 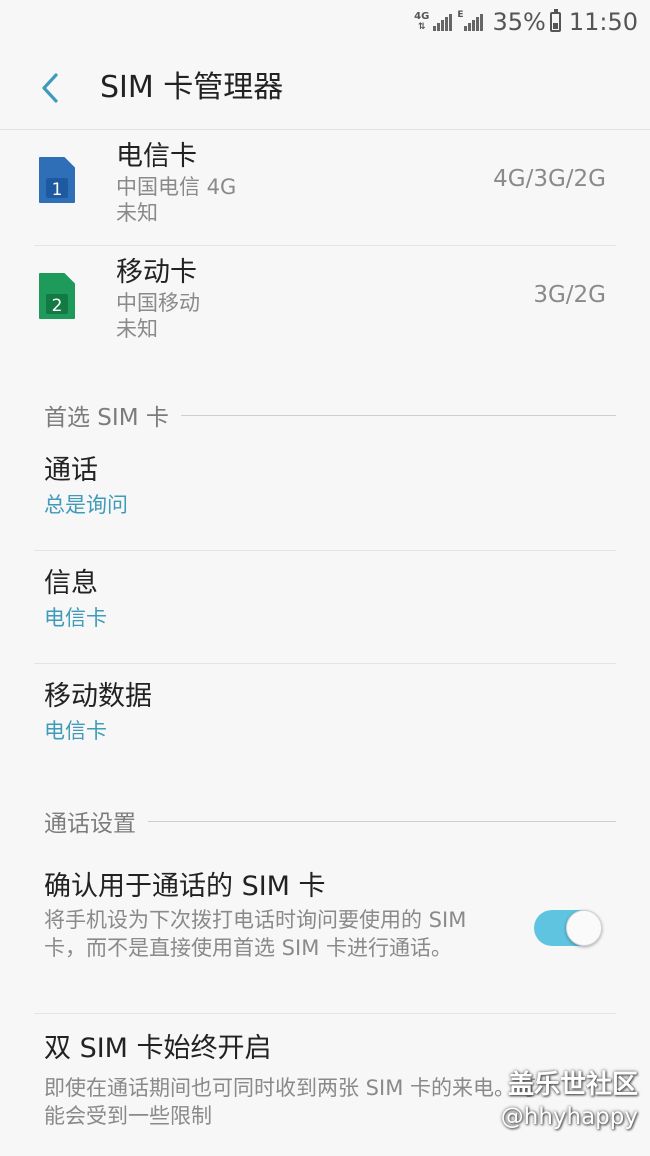 What do you see at coordinates (57, 190) in the screenshot?
I see `sim-slot-number: 1` at bounding box center [57, 190].